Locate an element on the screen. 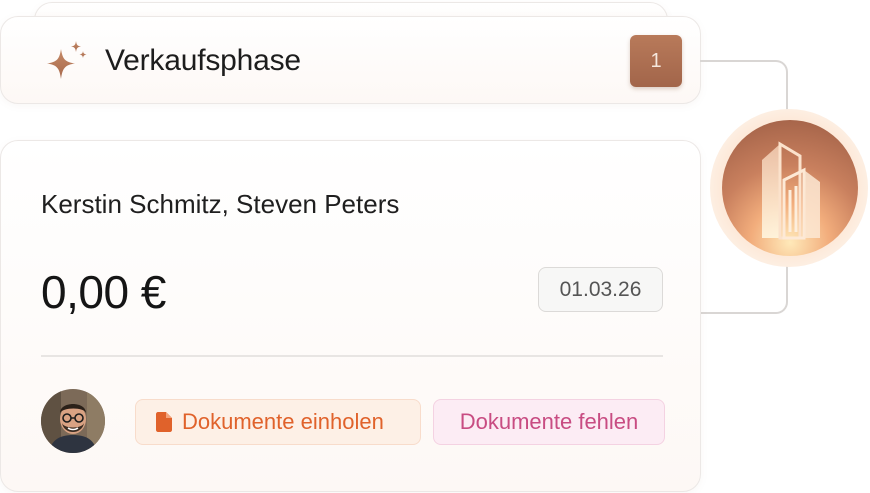 The image size is (870, 493). tag-collect-documents: Dokumente einholen is located at coordinates (278, 422).